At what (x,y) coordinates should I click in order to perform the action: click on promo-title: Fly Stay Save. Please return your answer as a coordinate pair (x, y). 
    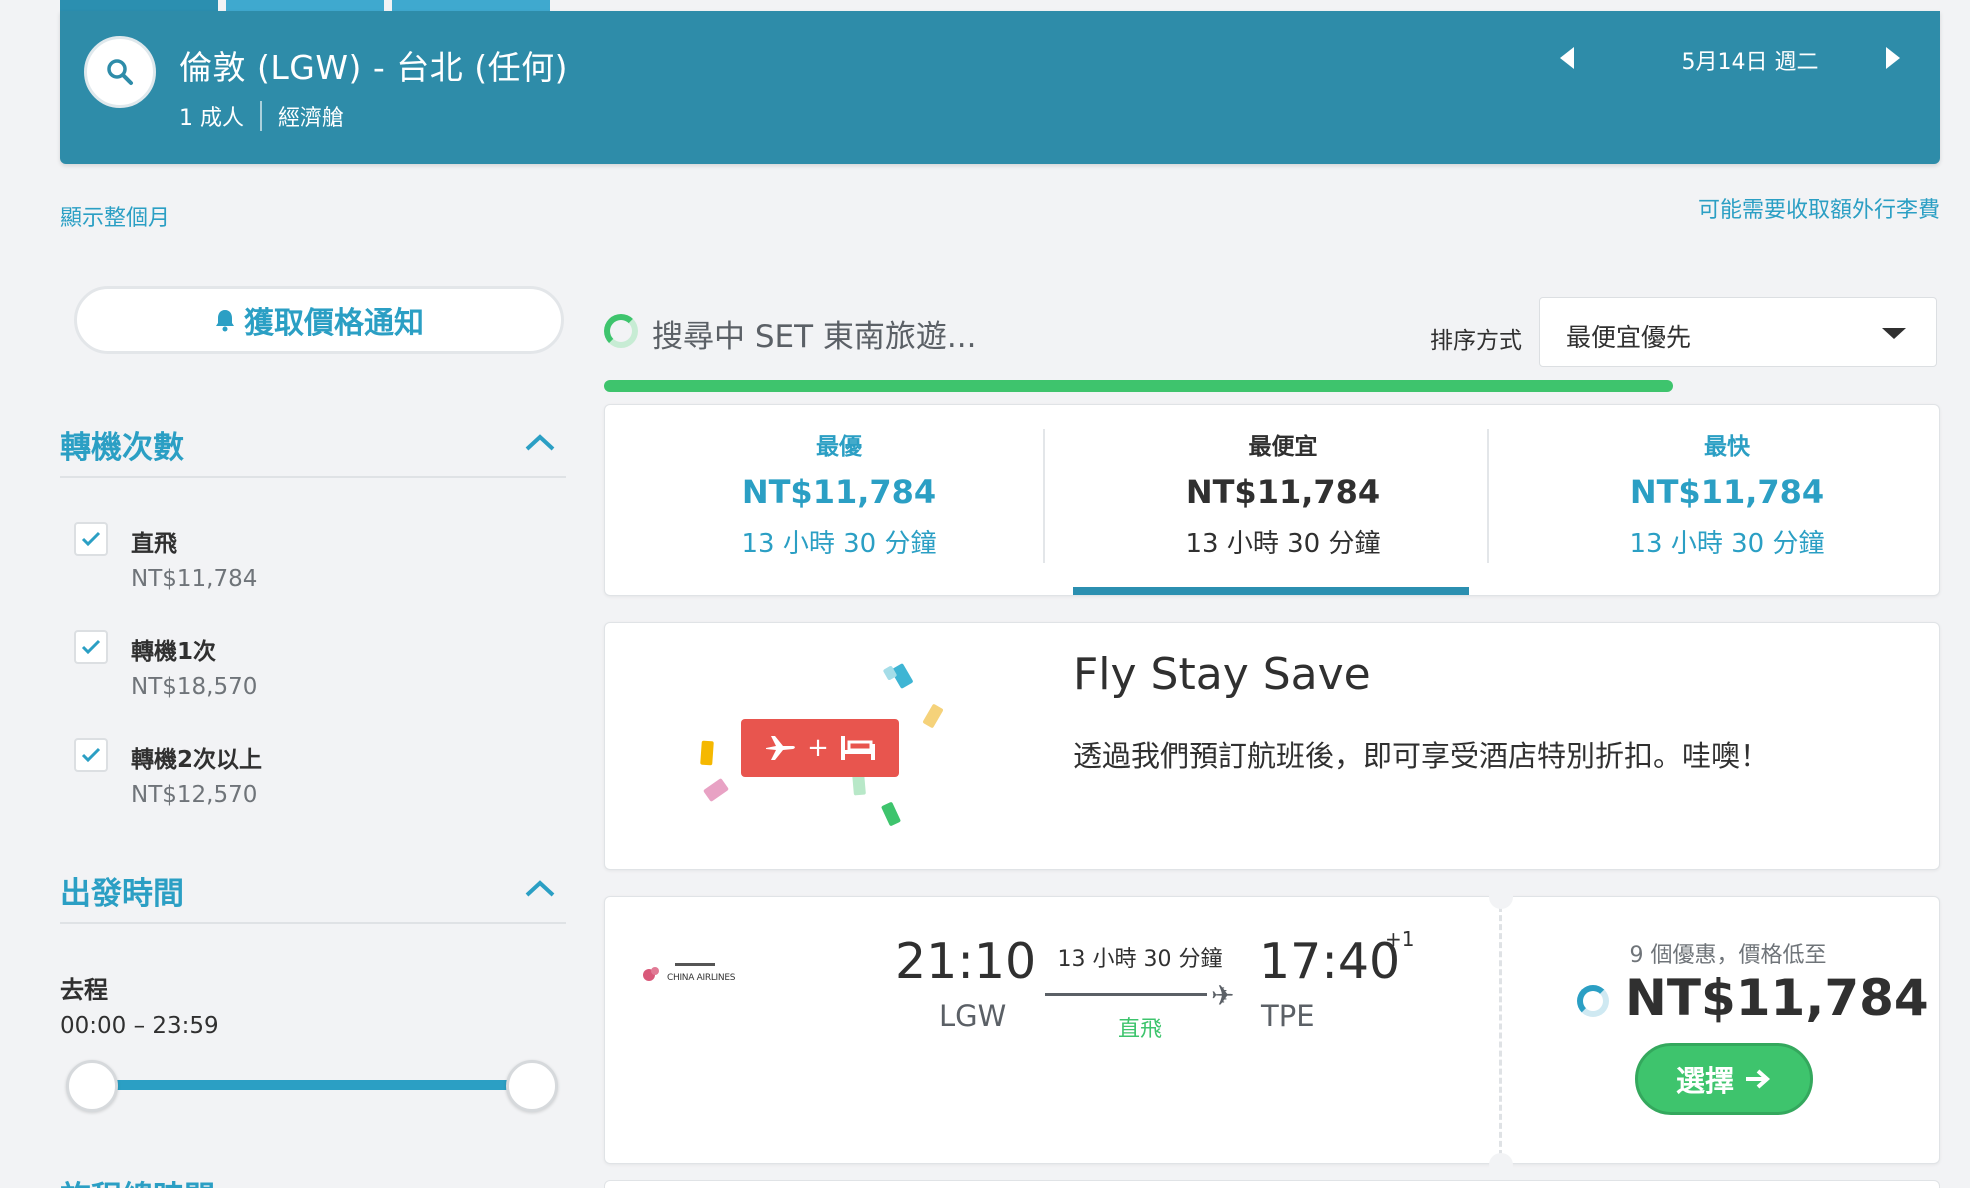
    Looking at the image, I should click on (1222, 674).